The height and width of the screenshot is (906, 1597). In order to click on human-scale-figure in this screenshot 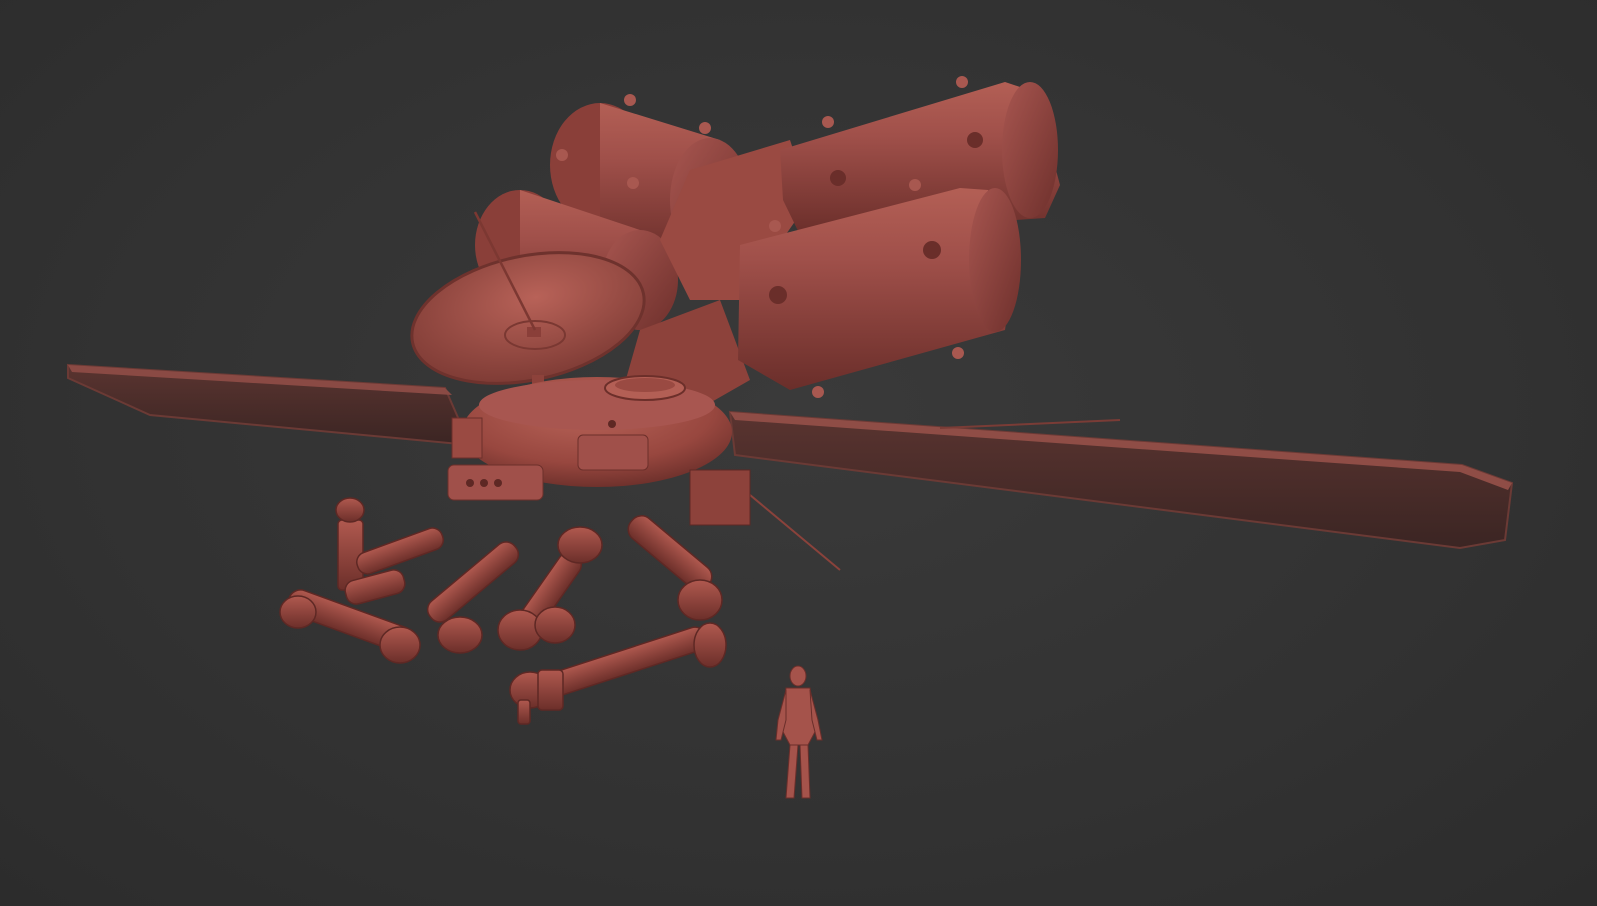, I will do `click(799, 732)`.